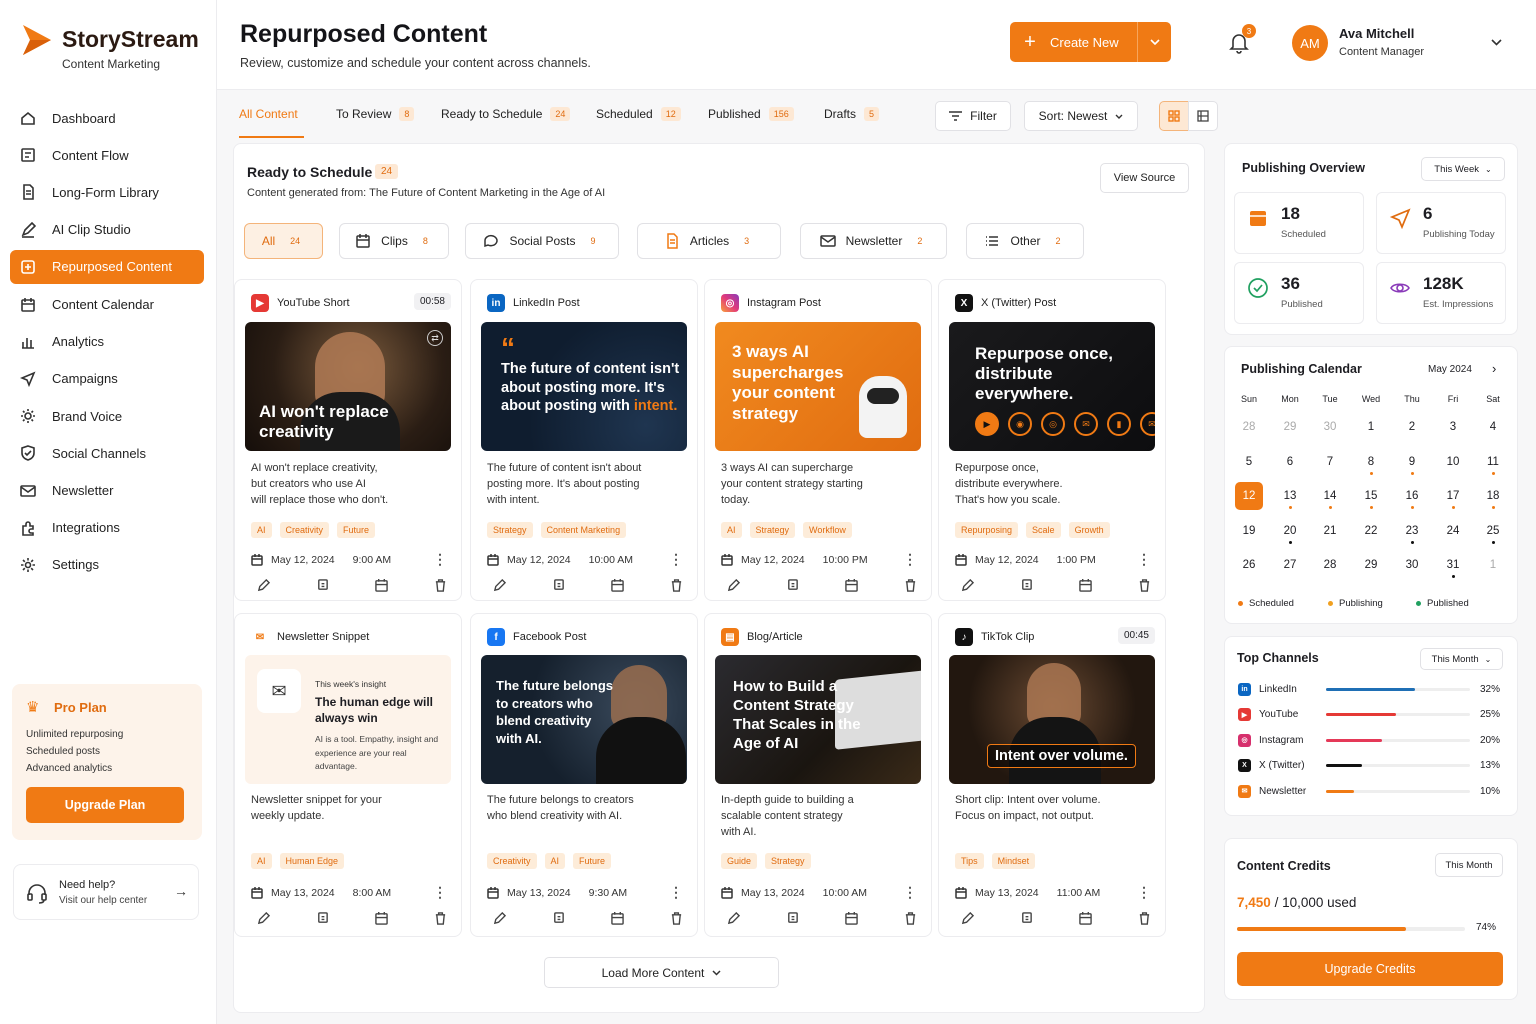 The image size is (1536, 1024). Describe the element at coordinates (1290, 534) in the screenshot. I see `calendar-day: 20` at that location.